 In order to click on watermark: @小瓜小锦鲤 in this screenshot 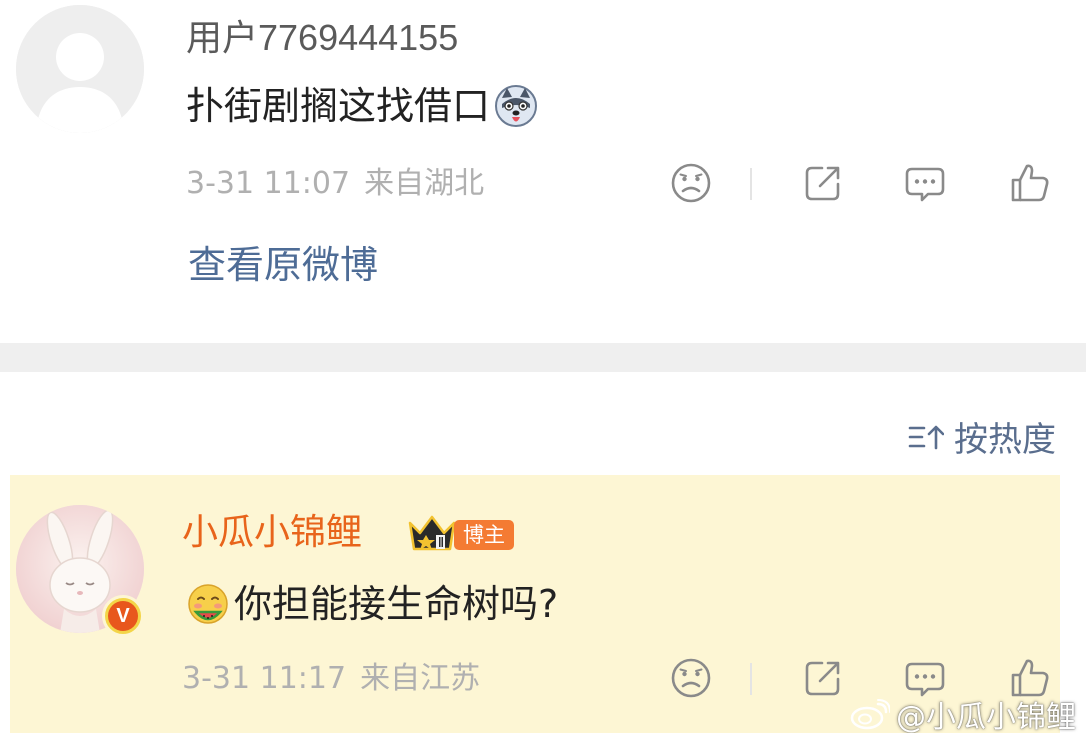, I will do `click(963, 712)`.